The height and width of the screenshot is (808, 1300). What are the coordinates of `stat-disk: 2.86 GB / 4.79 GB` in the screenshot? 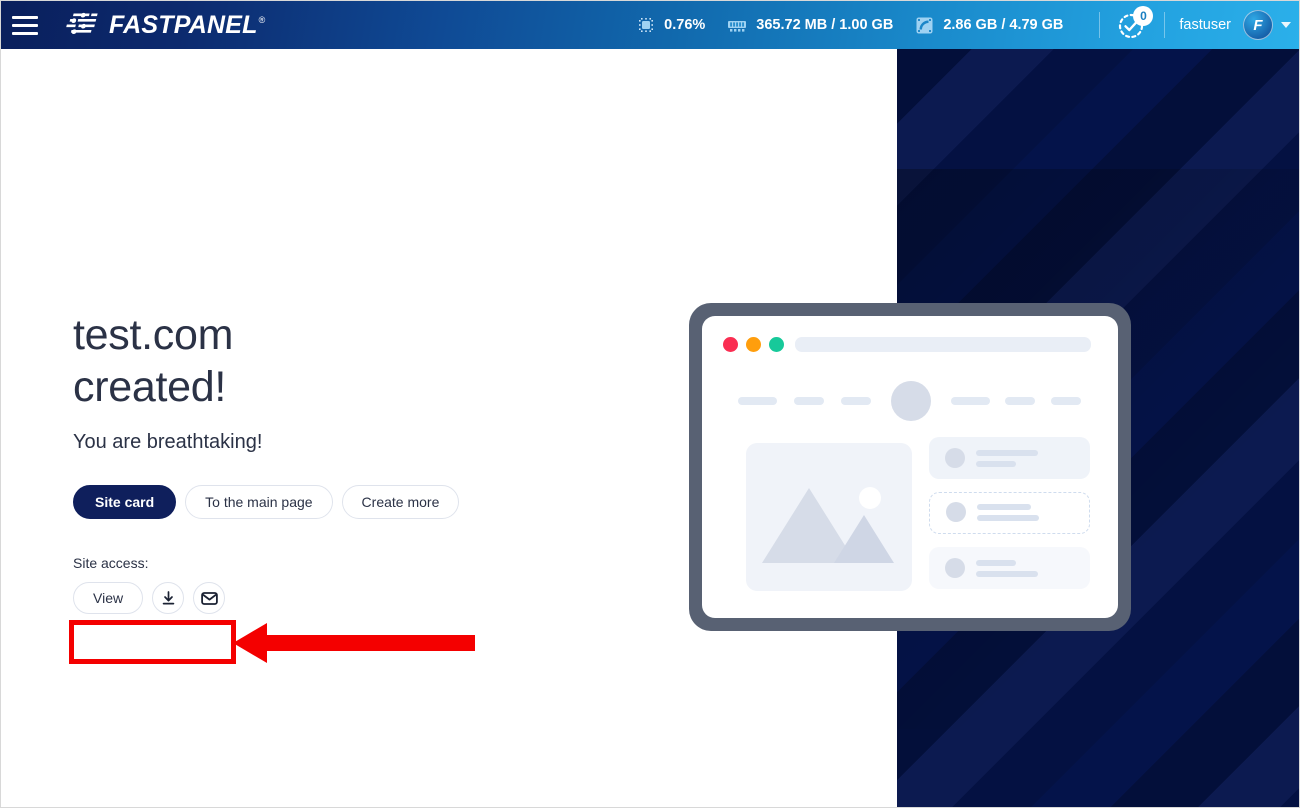 It's located at (989, 25).